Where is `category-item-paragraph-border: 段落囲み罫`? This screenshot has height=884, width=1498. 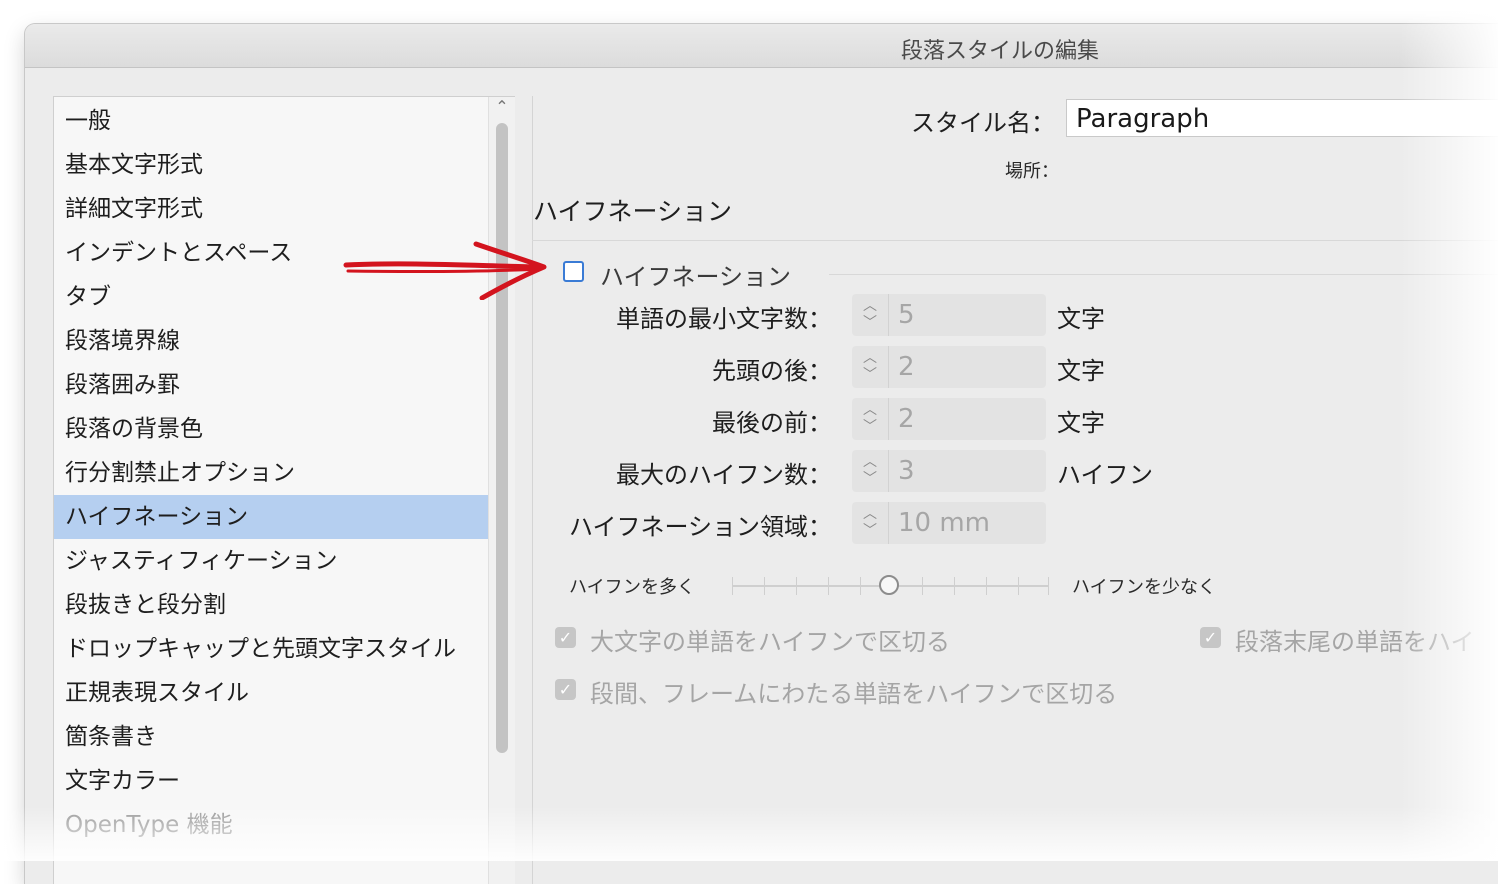 category-item-paragraph-border: 段落囲み罫 is located at coordinates (271, 385).